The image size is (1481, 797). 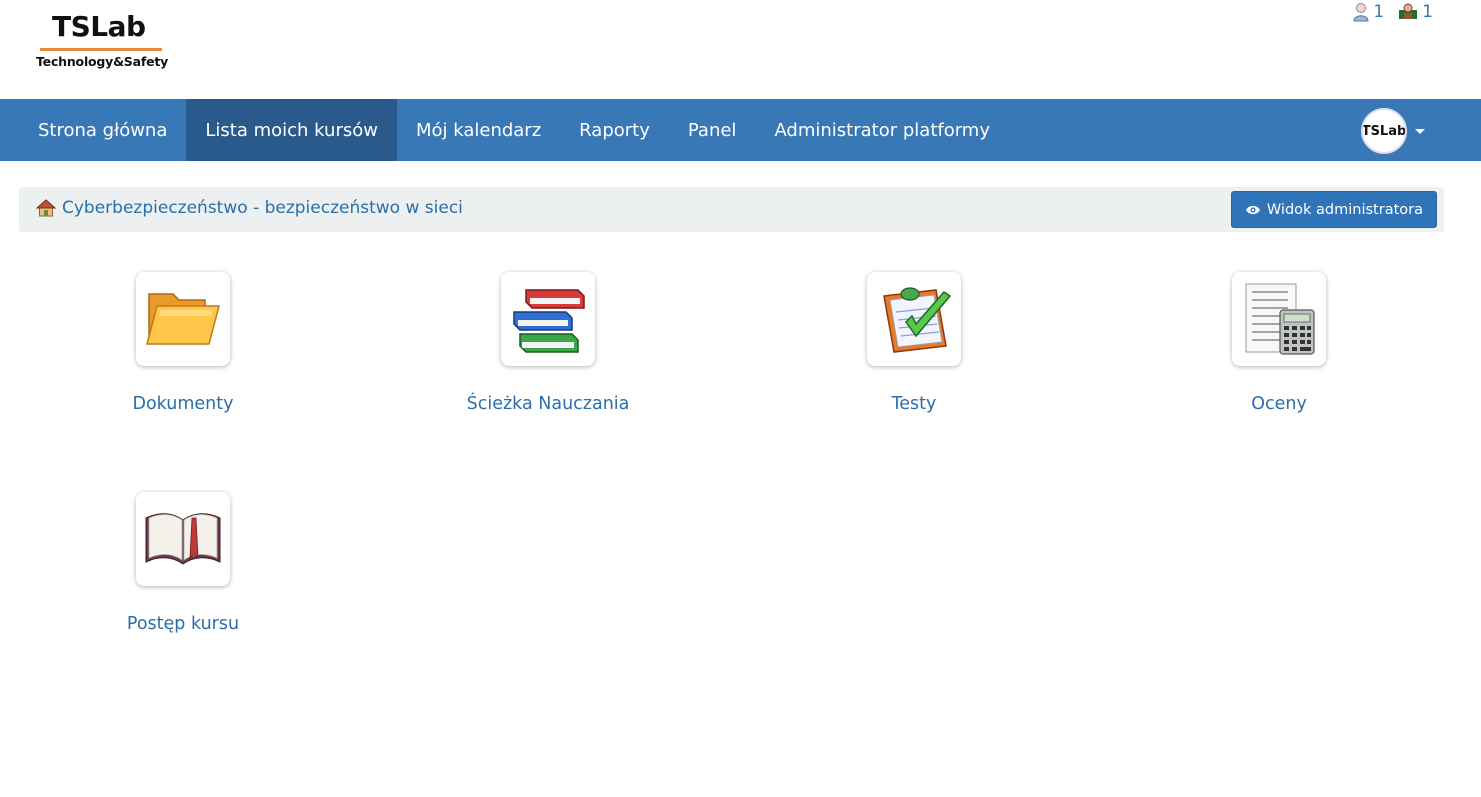 I want to click on users-online-counter: 1, so click(x=1368, y=12).